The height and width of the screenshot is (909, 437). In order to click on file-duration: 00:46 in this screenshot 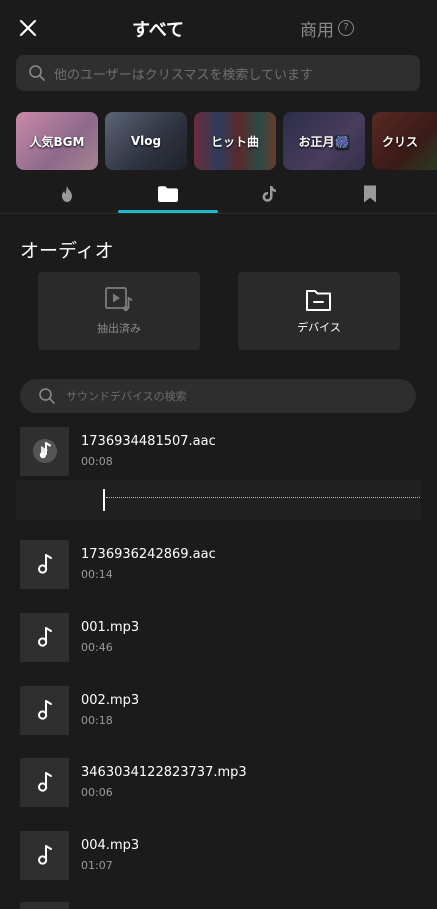, I will do `click(97, 647)`.